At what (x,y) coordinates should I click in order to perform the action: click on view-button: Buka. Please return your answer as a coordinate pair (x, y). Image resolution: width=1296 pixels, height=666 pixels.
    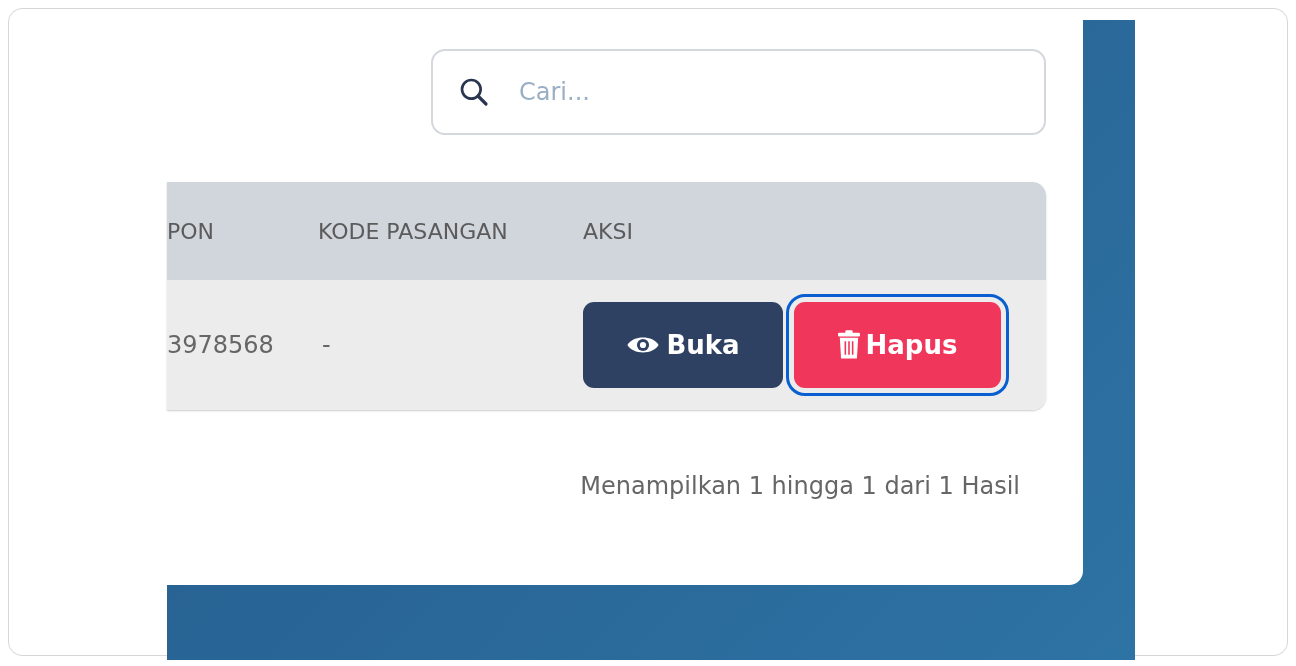
    Looking at the image, I should click on (683, 345).